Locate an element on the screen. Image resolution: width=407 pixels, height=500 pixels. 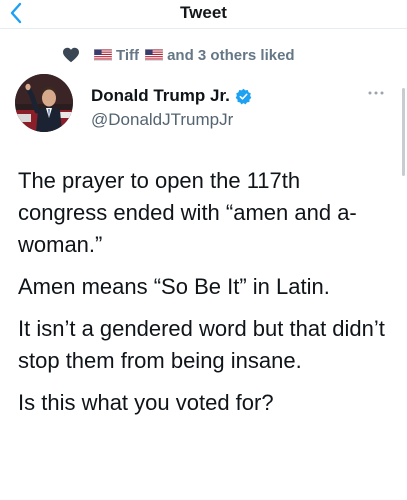
avatar-image is located at coordinates (44, 103).